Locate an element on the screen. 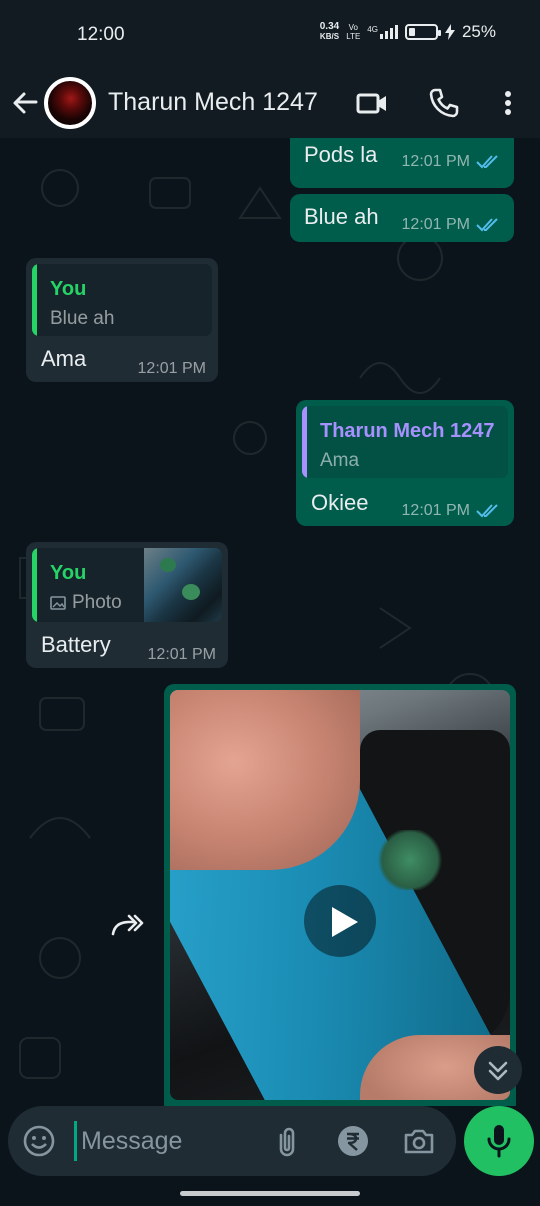 The width and height of the screenshot is (540, 1206). rupee-payment-icon is located at coordinates (353, 1141).